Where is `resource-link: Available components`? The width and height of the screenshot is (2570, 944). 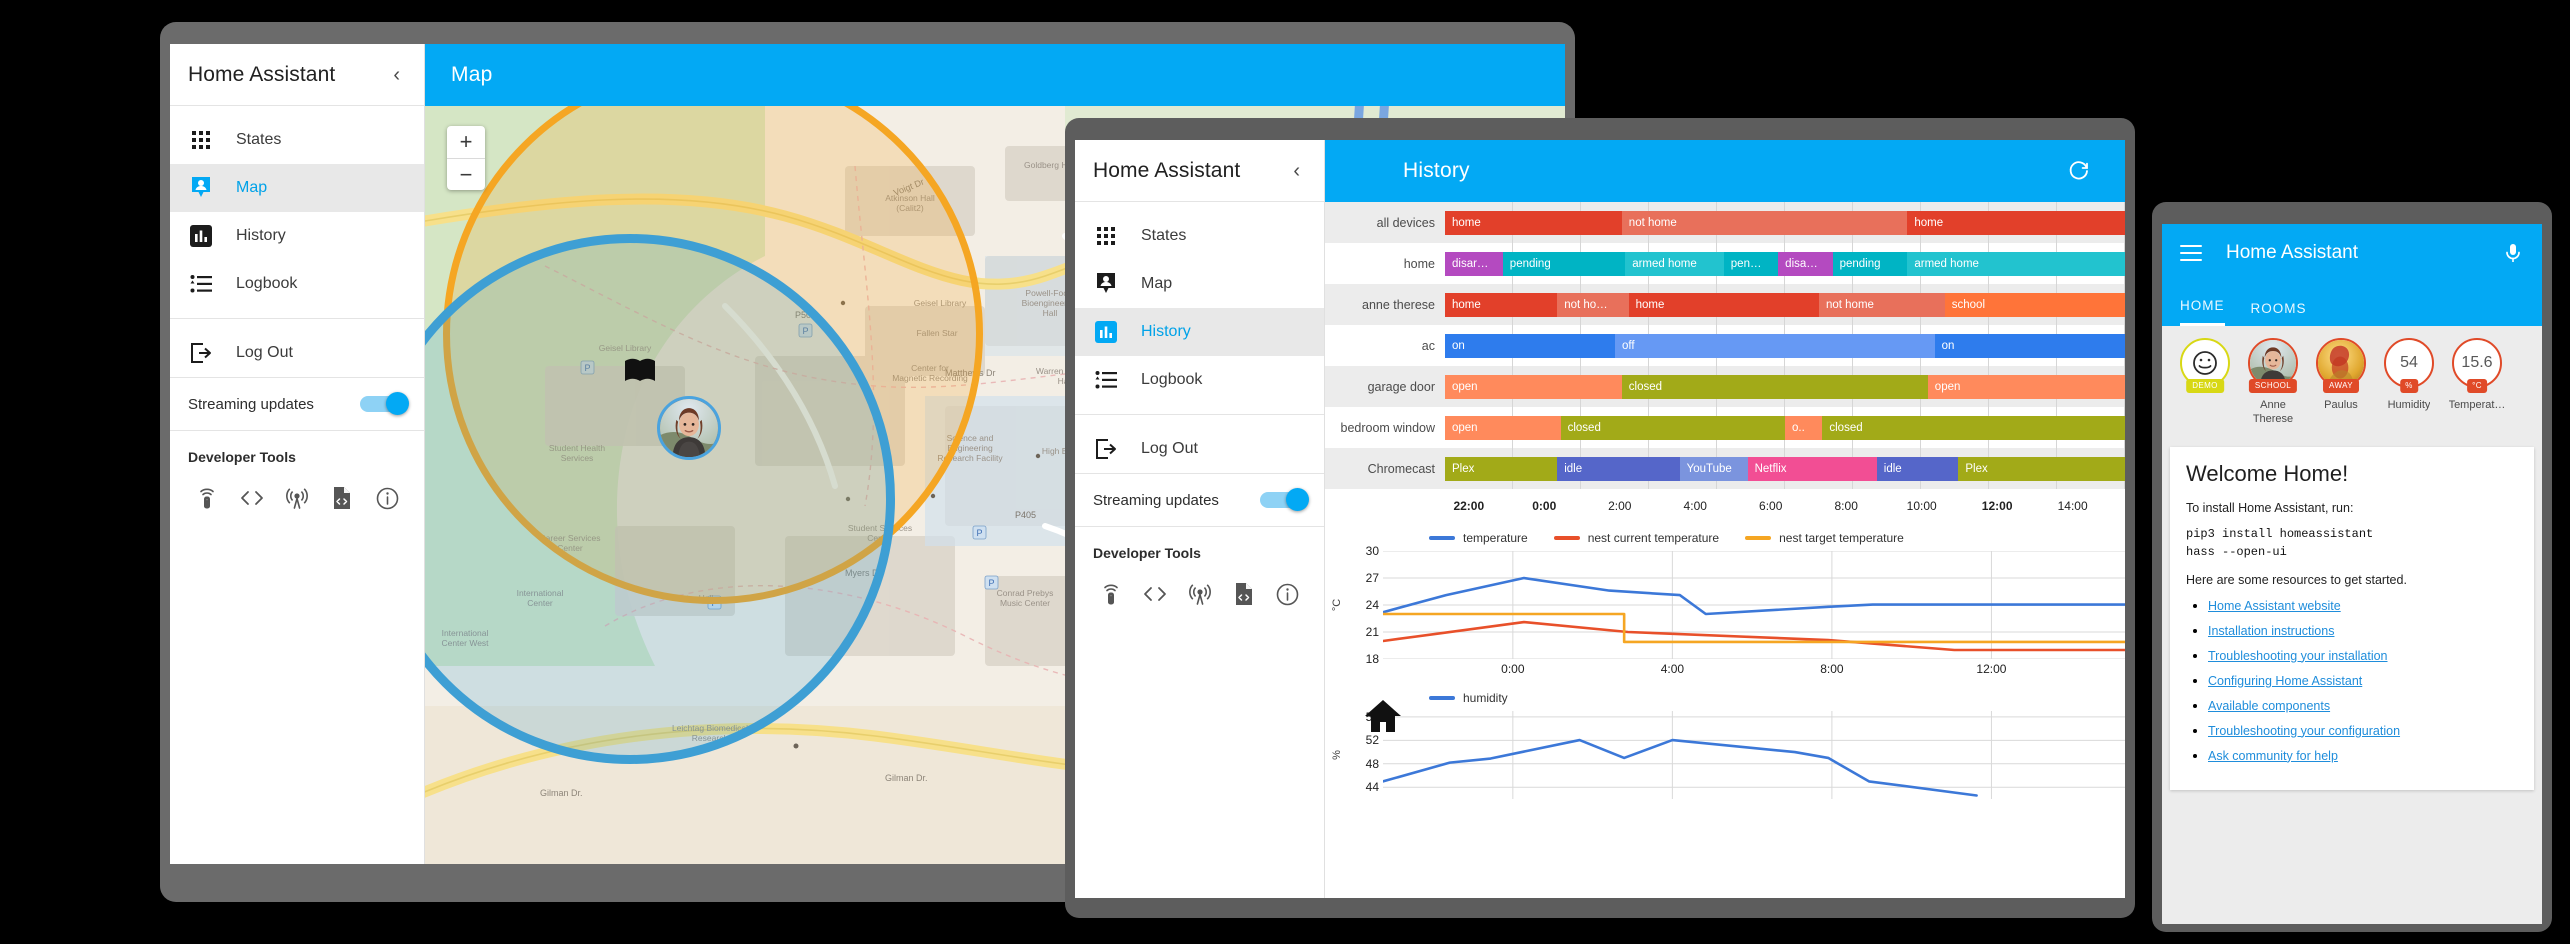
resource-link: Available components is located at coordinates (2269, 706).